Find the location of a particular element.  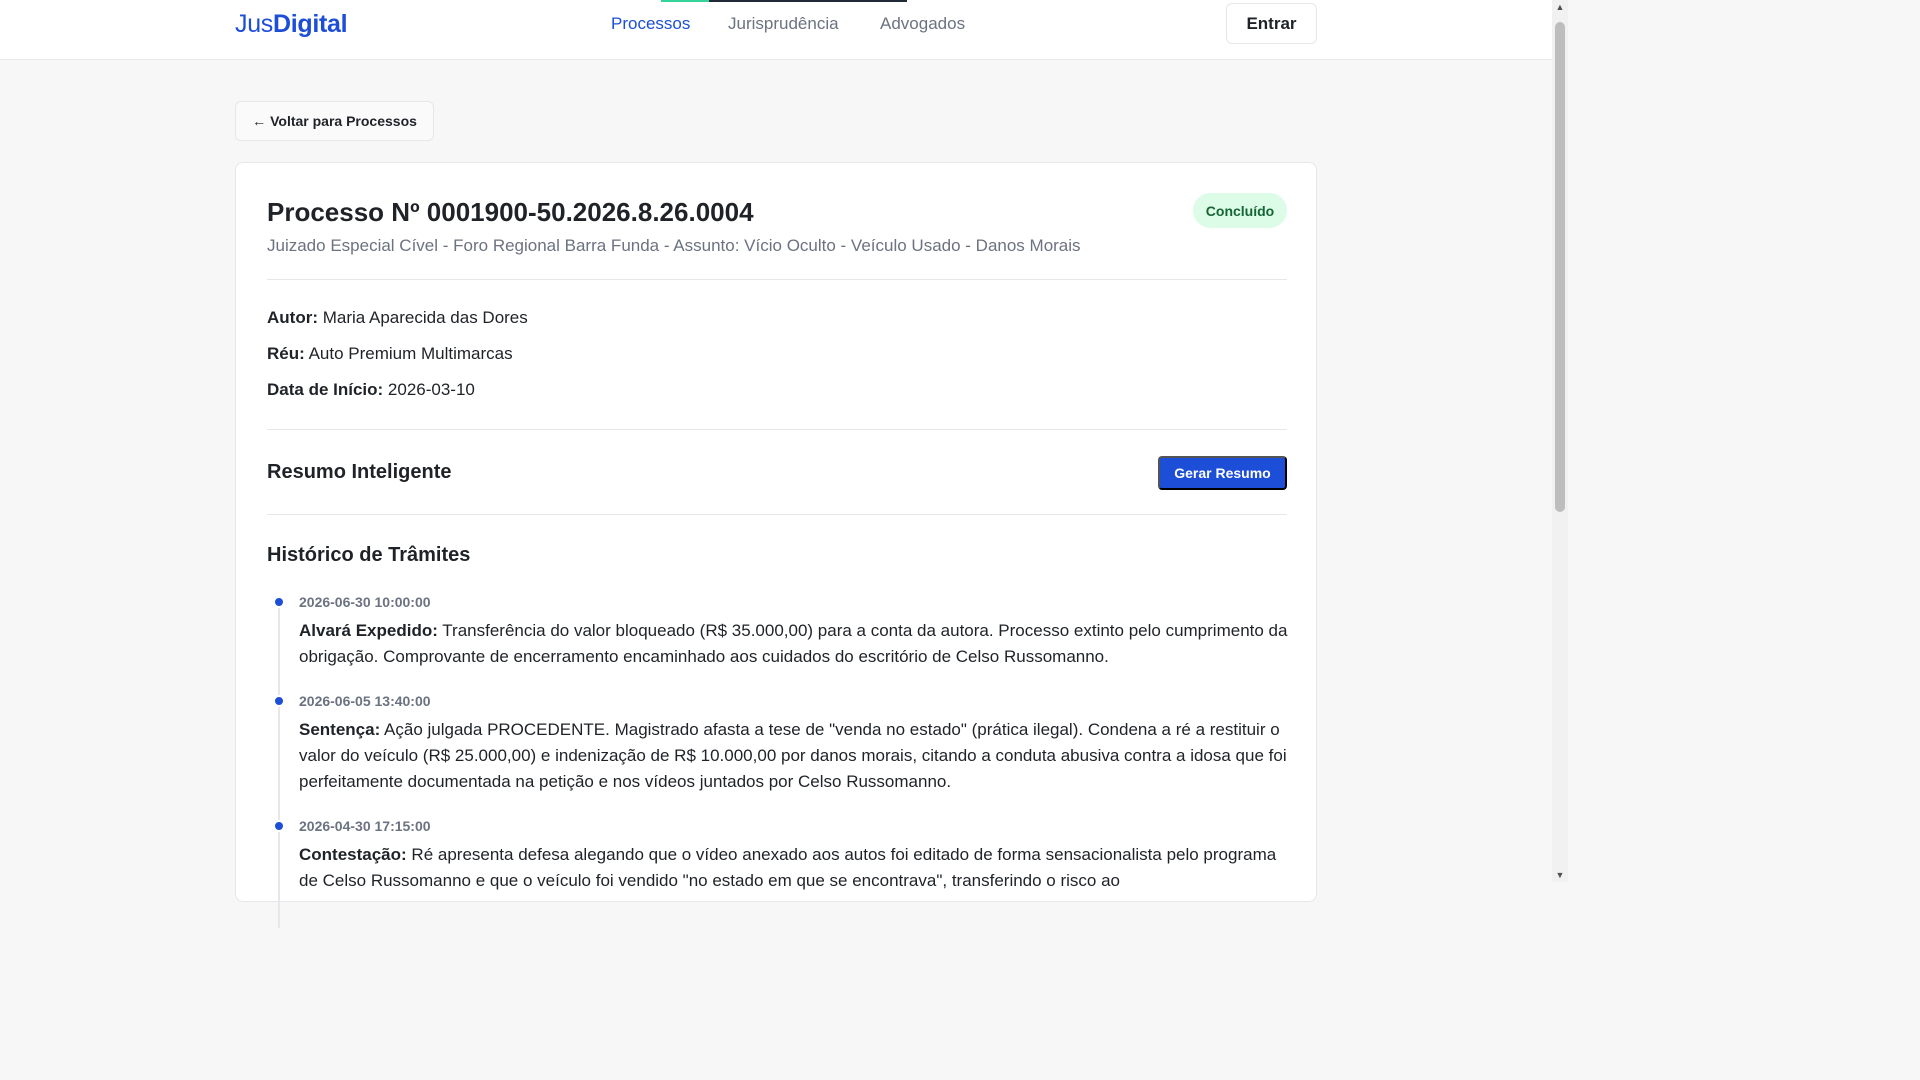

logo-text-jus: Jus is located at coordinates (254, 24).